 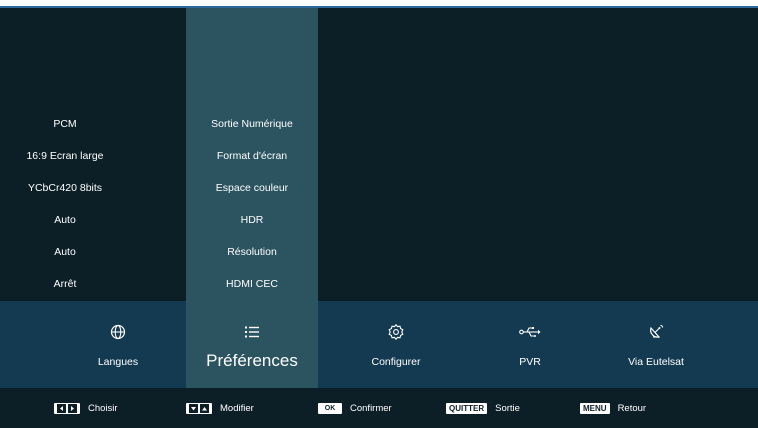 I want to click on menu-item-label: Via Eutelsat, so click(x=656, y=362).